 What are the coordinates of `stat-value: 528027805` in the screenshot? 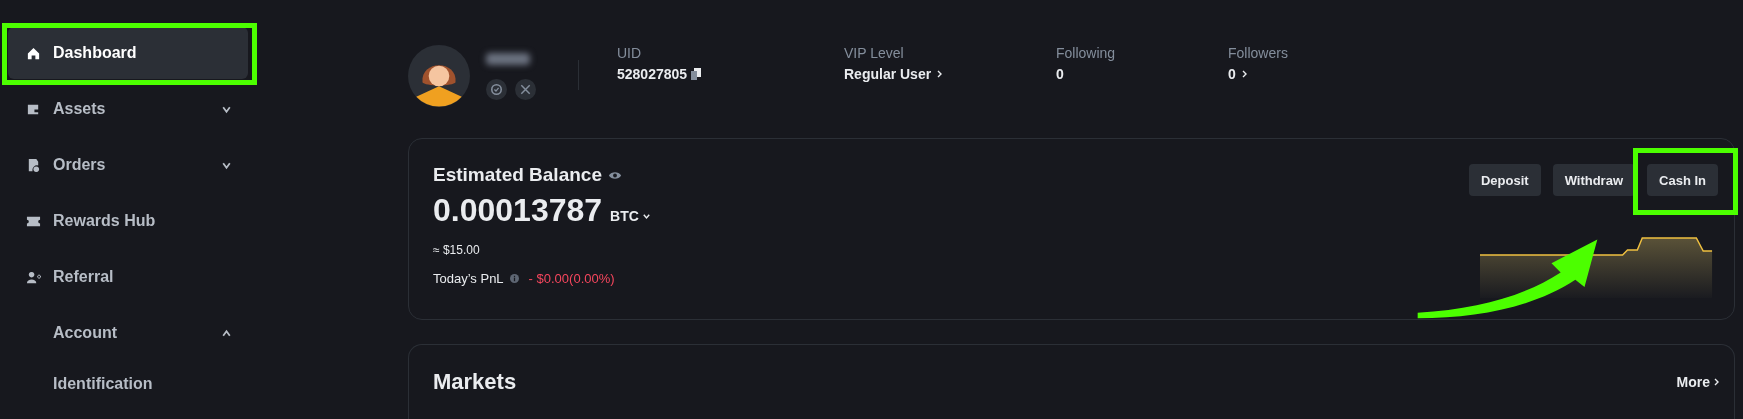 It's located at (652, 74).